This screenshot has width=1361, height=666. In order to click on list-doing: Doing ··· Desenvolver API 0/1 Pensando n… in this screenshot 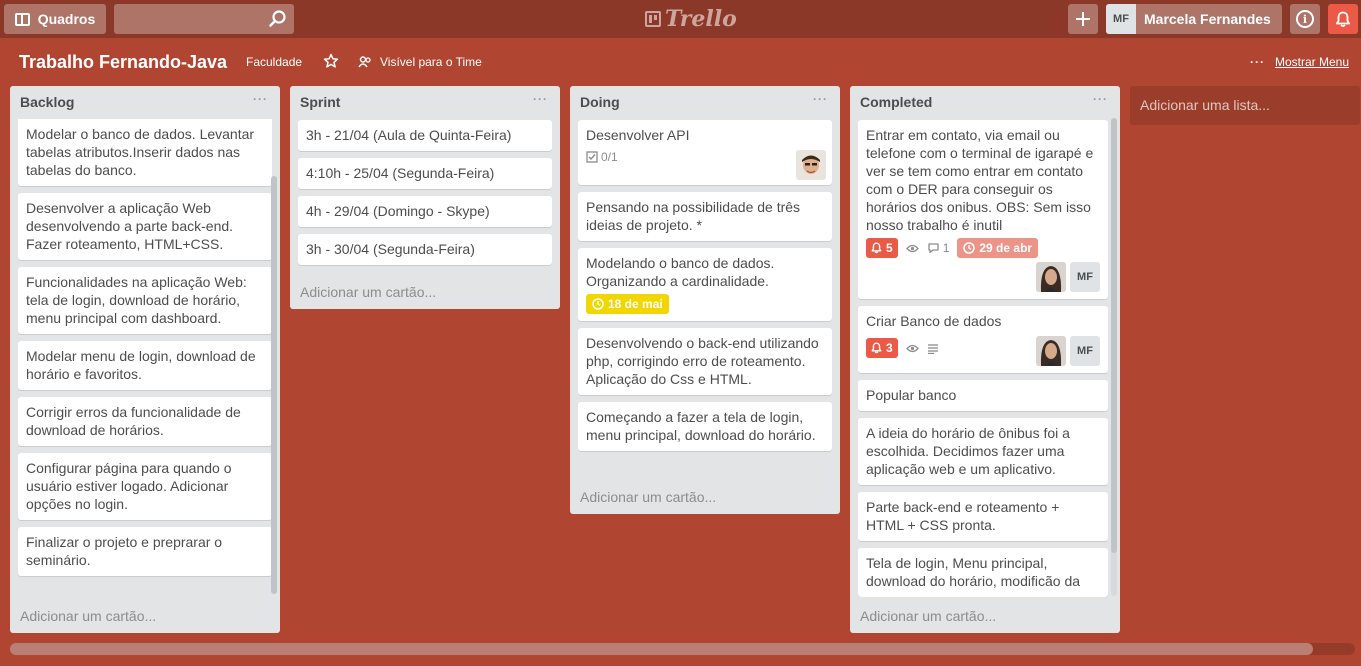, I will do `click(705, 300)`.